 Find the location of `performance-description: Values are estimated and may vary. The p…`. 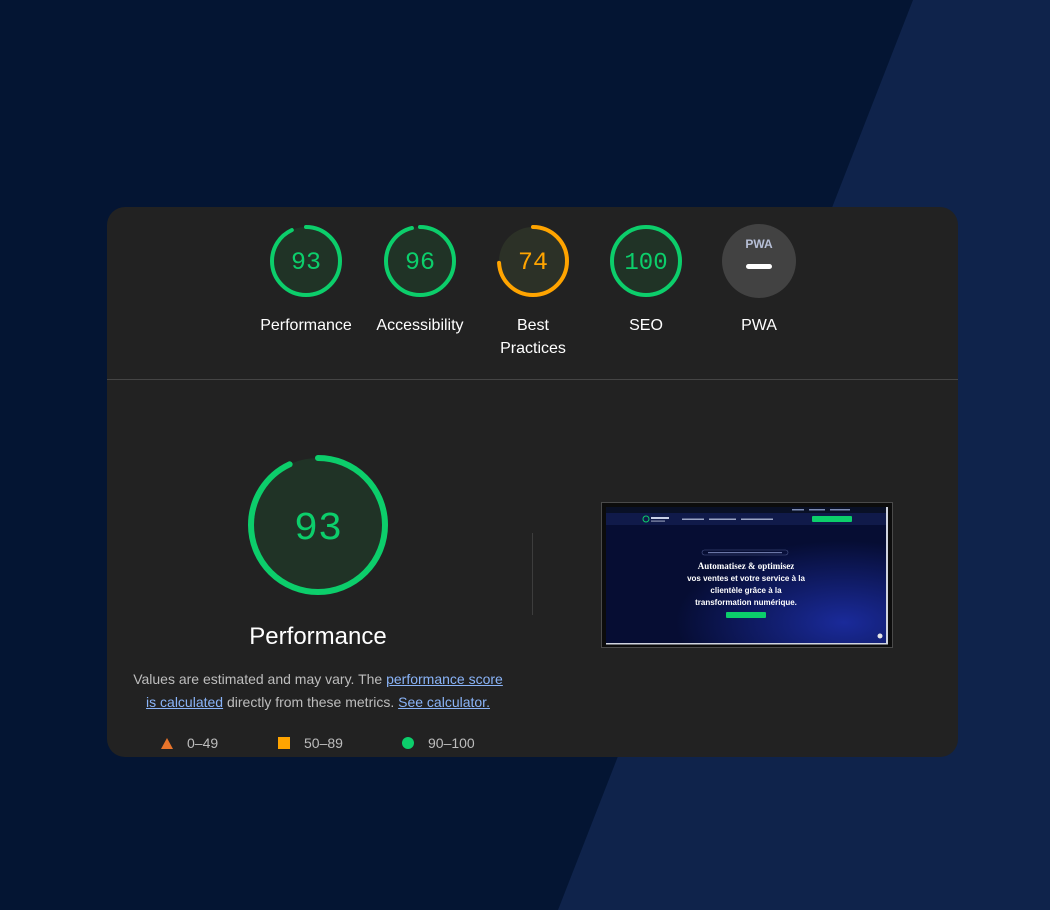

performance-description: Values are estimated and may vary. The p… is located at coordinates (318, 691).